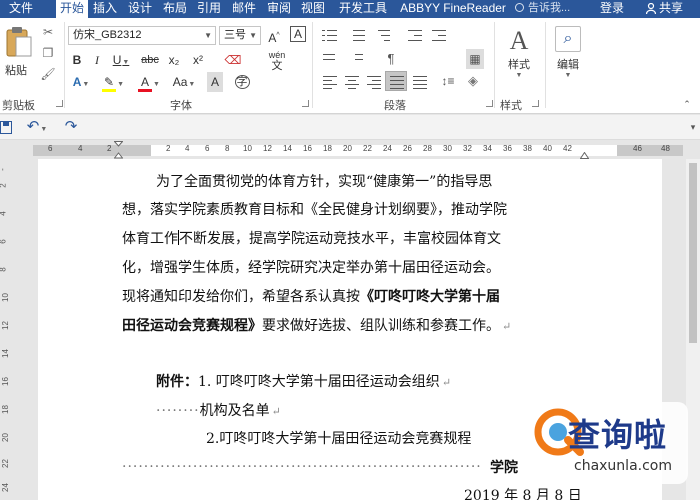 The image size is (700, 500). What do you see at coordinates (105, 9) in the screenshot?
I see `tab-insert: 插入` at bounding box center [105, 9].